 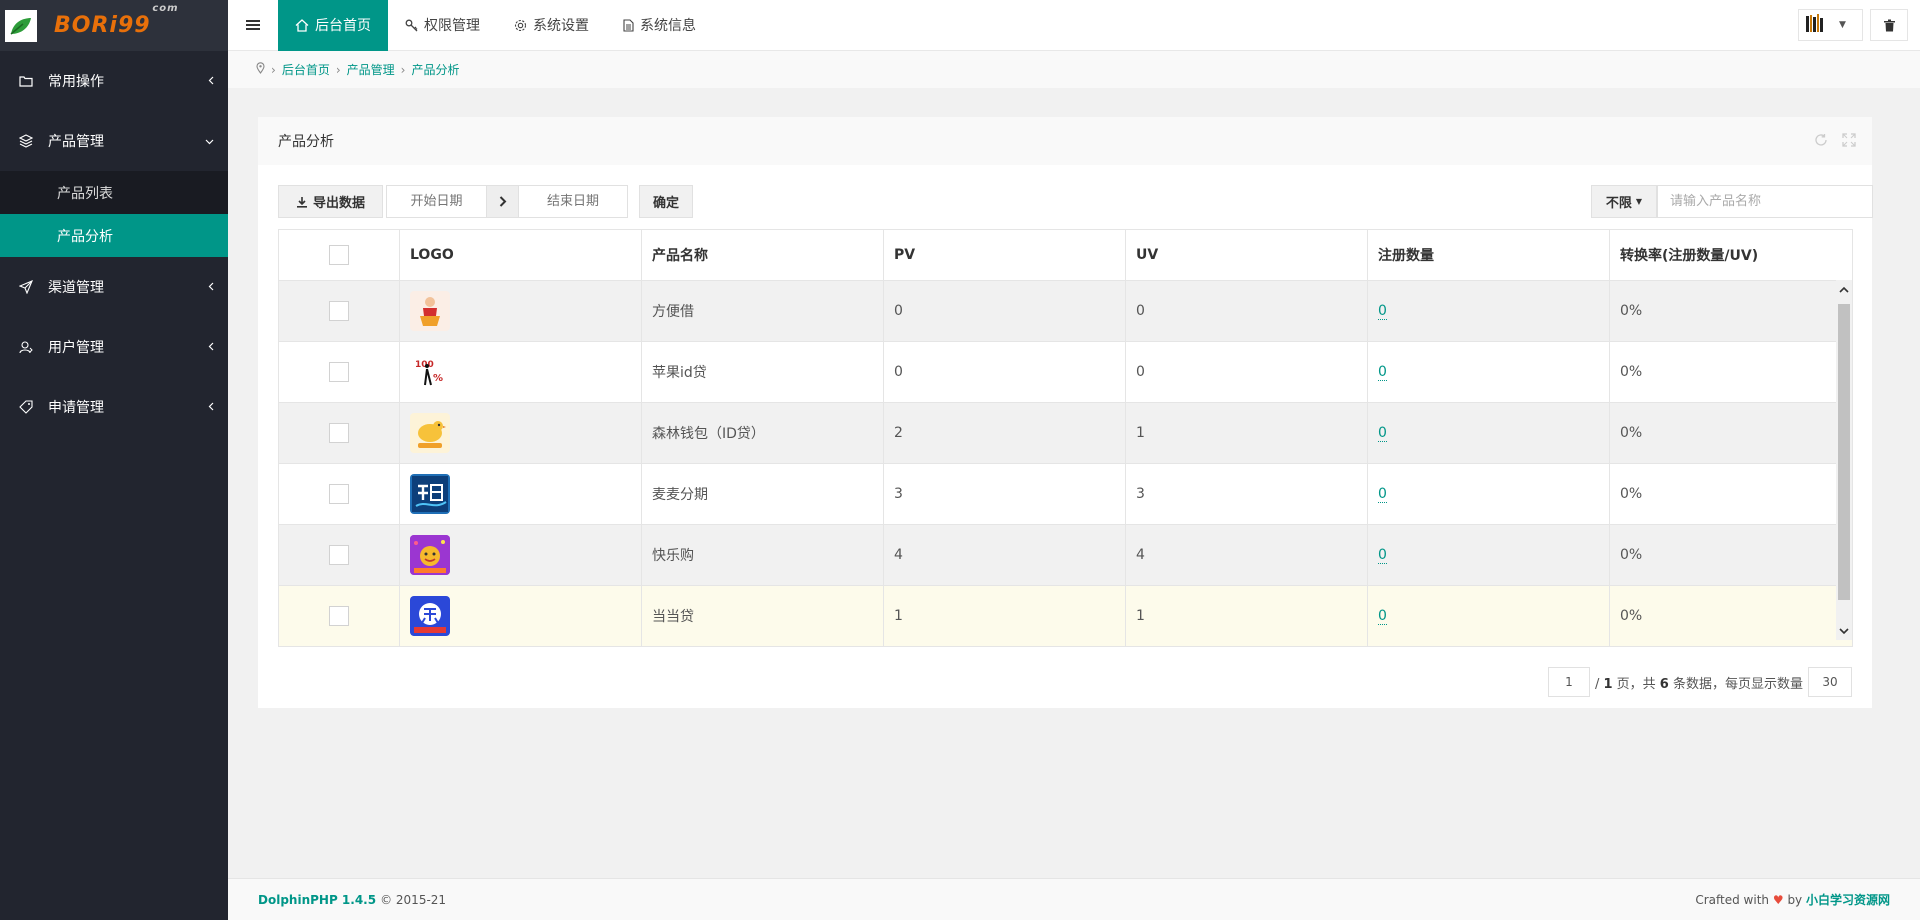 I want to click on product-search-input, so click(x=1765, y=201).